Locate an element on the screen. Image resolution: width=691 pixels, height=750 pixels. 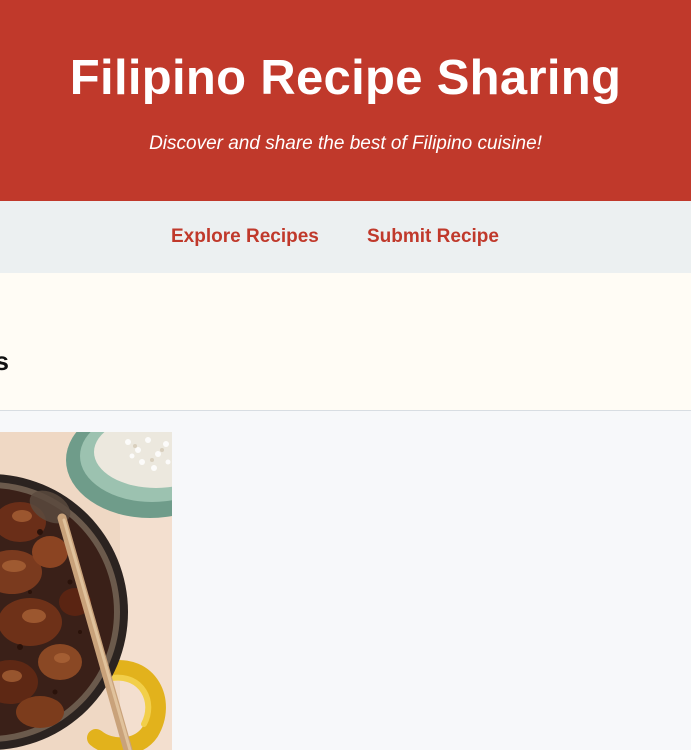
recipe-card is located at coordinates (86, 591).